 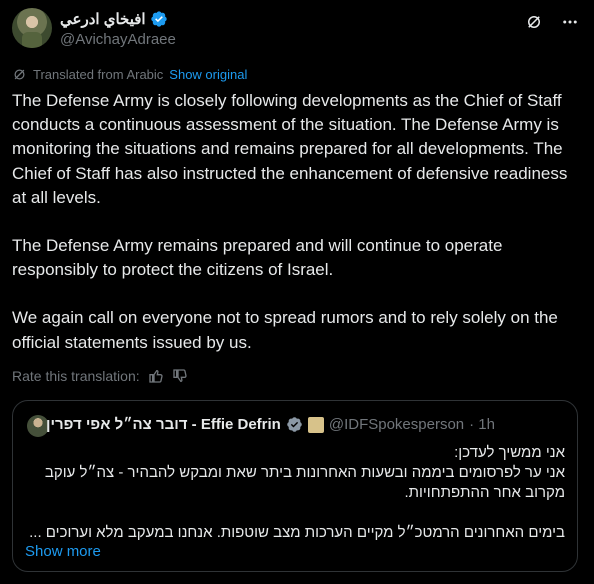 I want to click on show-more-link: Show more, so click(x=63, y=551).